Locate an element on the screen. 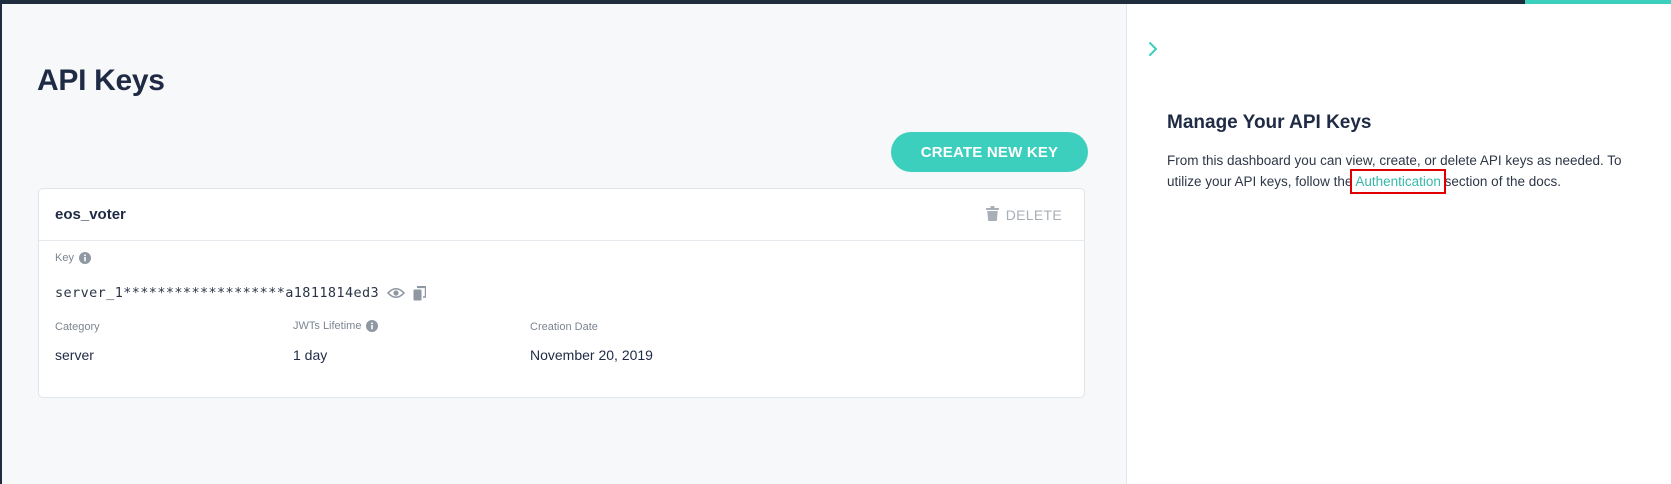 The width and height of the screenshot is (1671, 484). eye-icon is located at coordinates (396, 293).